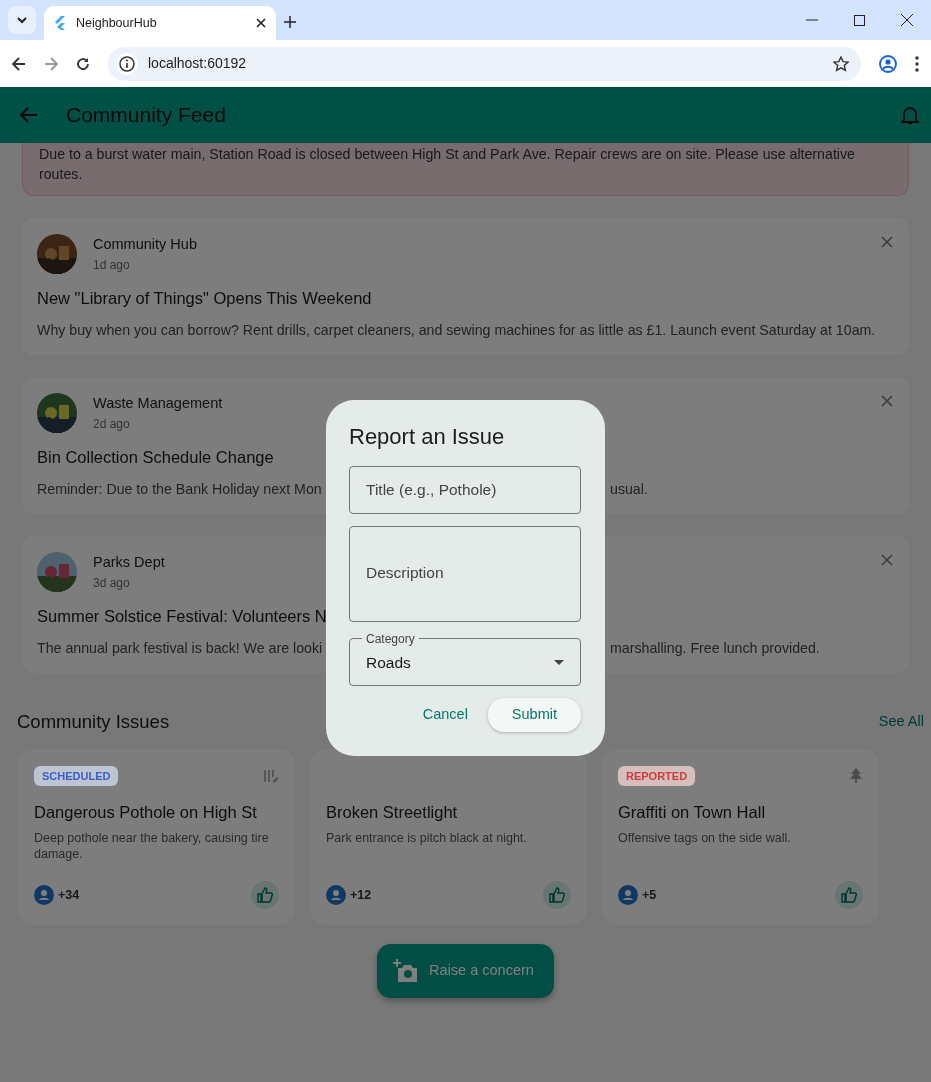  I want to click on post-text: The annual park festival is back! We are looki, so click(180, 647).